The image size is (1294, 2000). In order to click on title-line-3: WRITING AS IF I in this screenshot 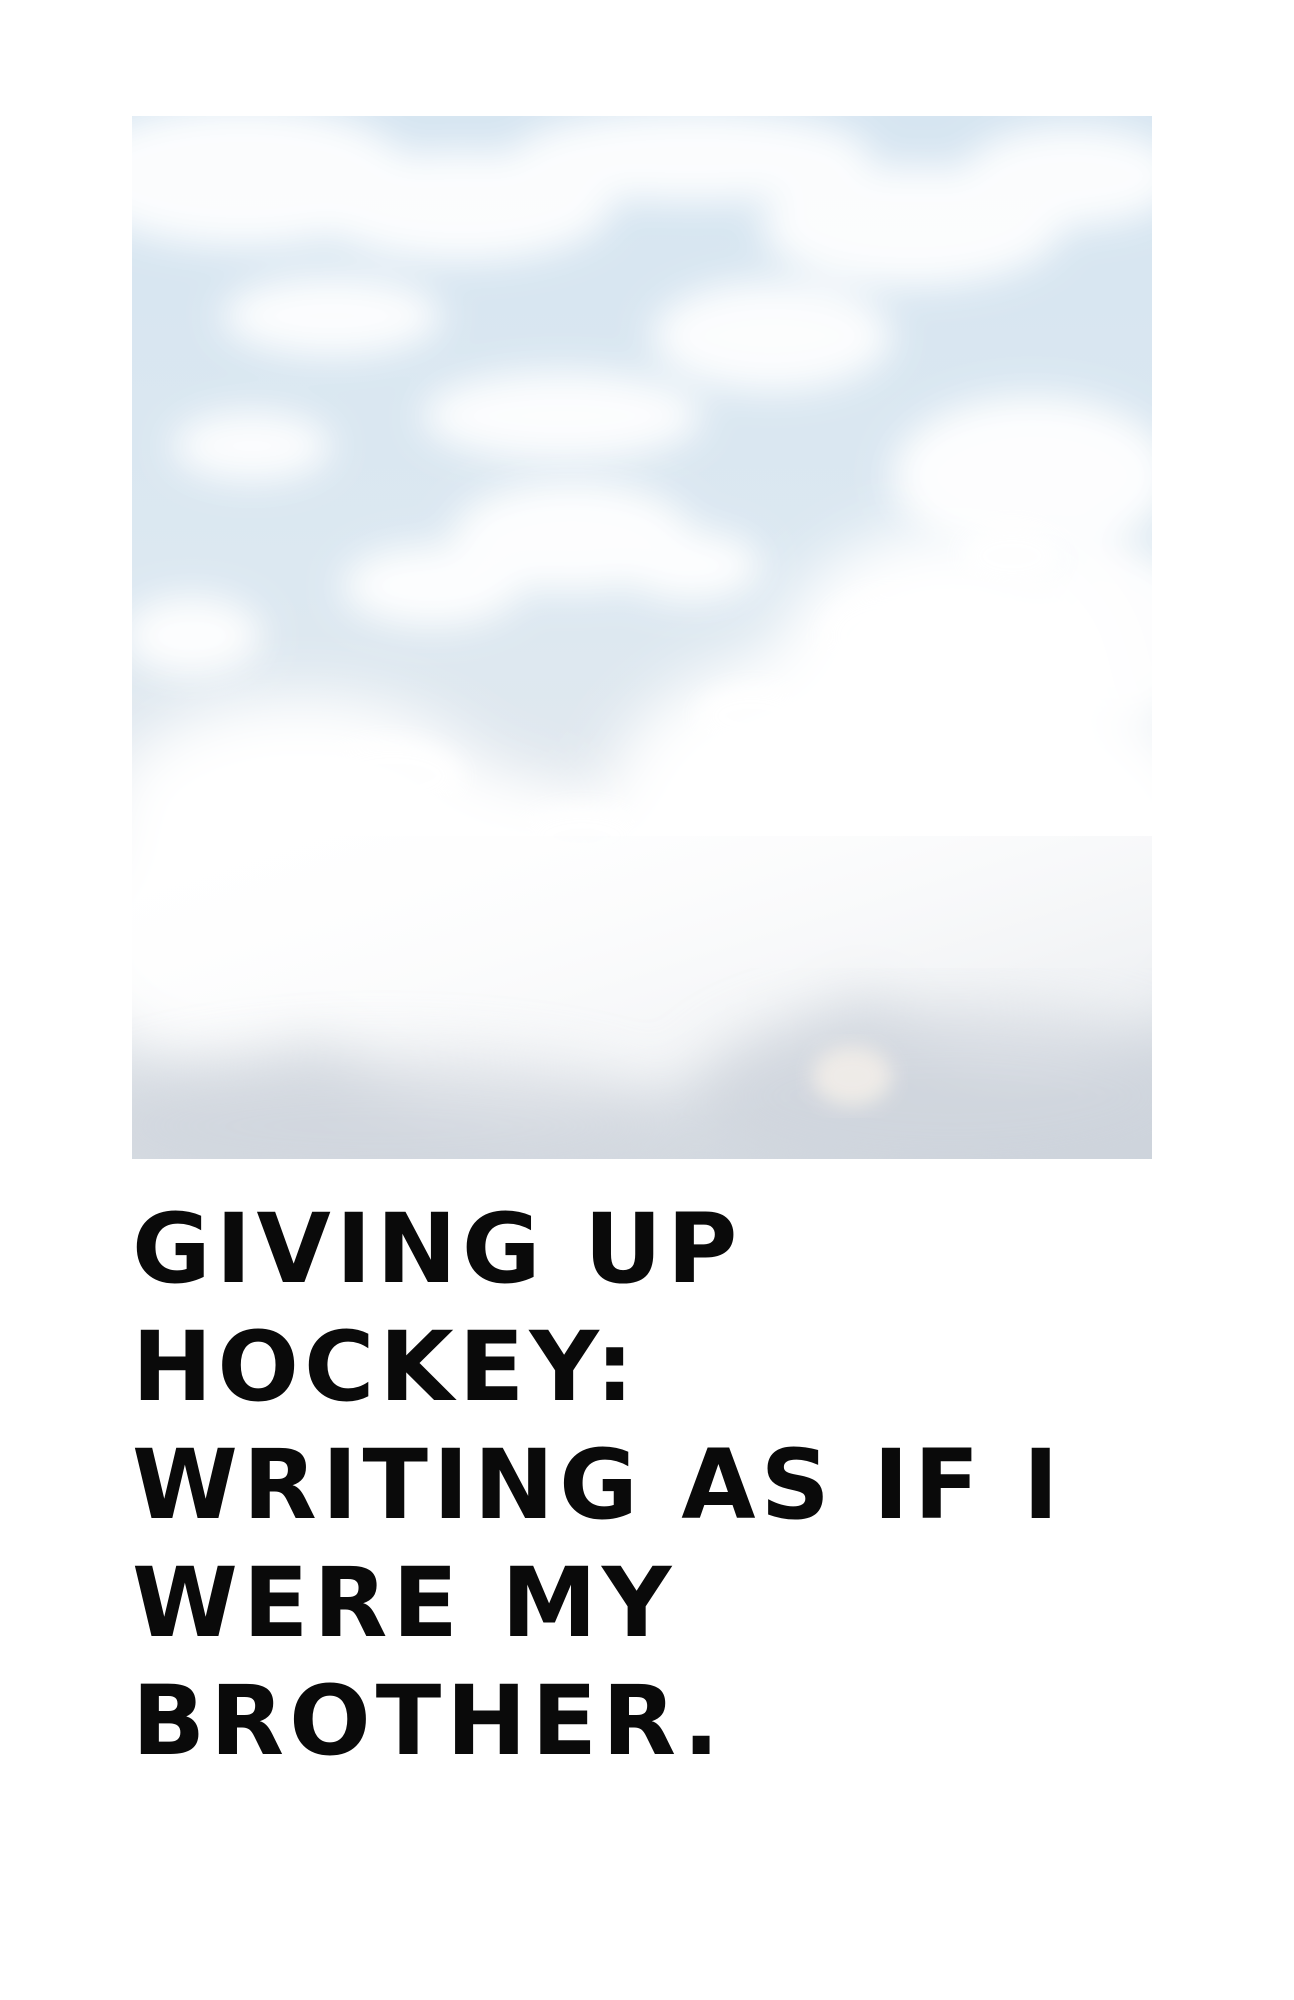, I will do `click(598, 1485)`.